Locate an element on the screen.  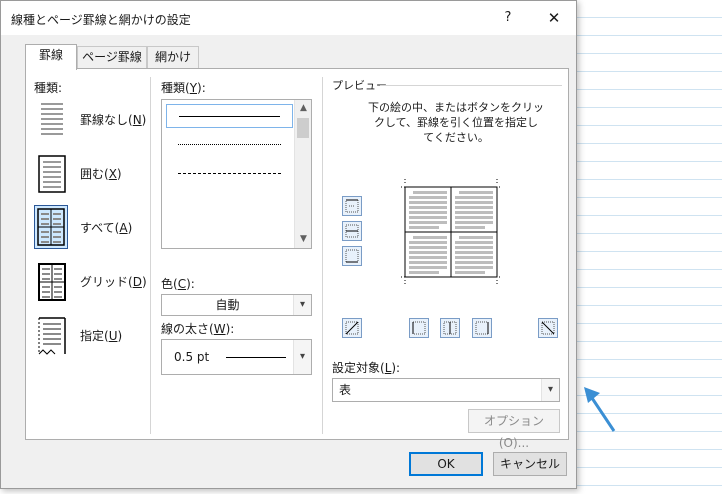
setting-none-label: 罫線なし(N) is located at coordinates (113, 120).